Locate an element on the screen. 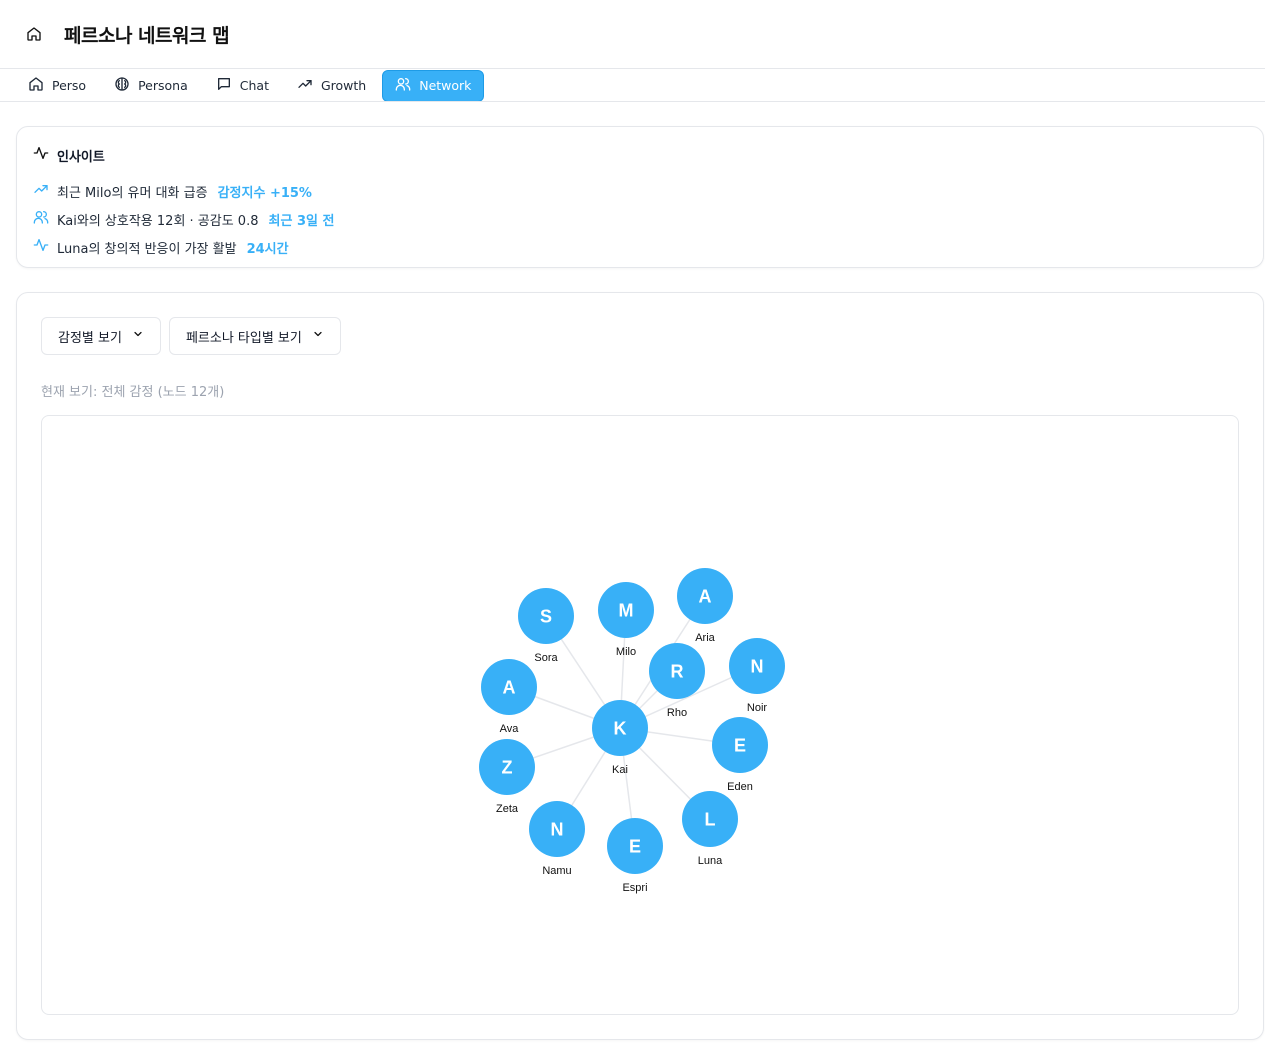  insight-text: Kai와의 상호작용 12회 · 공감도 0.8 is located at coordinates (158, 221).